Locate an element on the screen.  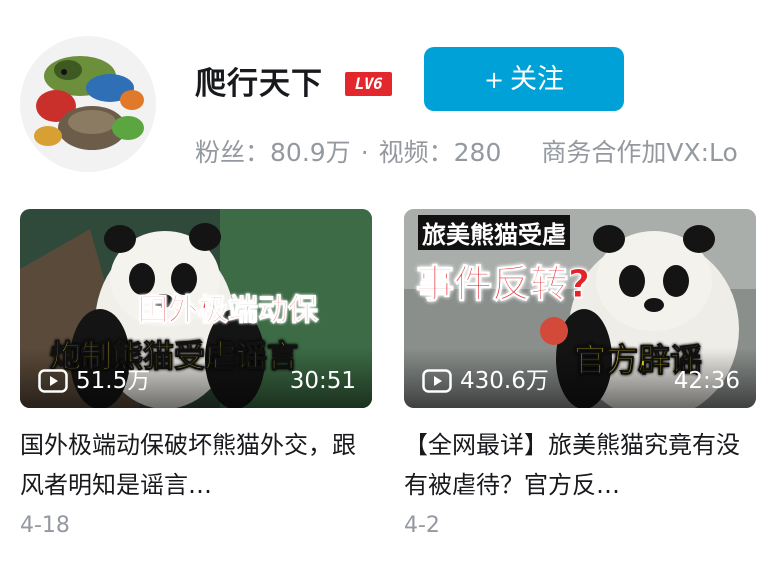
fans-label: 粉丝： is located at coordinates (233, 152).